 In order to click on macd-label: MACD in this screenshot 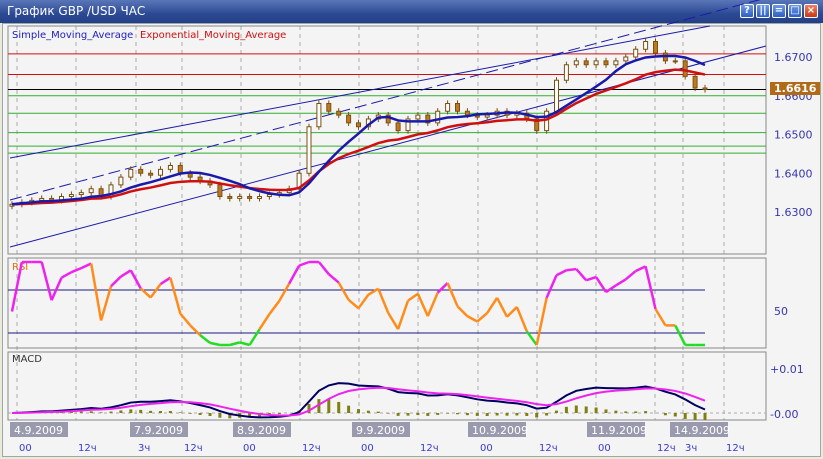, I will do `click(27, 359)`.